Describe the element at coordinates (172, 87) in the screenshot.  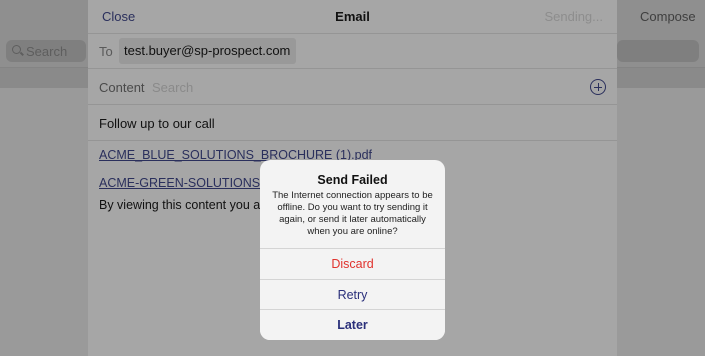
I see `content-search-input: Search` at that location.